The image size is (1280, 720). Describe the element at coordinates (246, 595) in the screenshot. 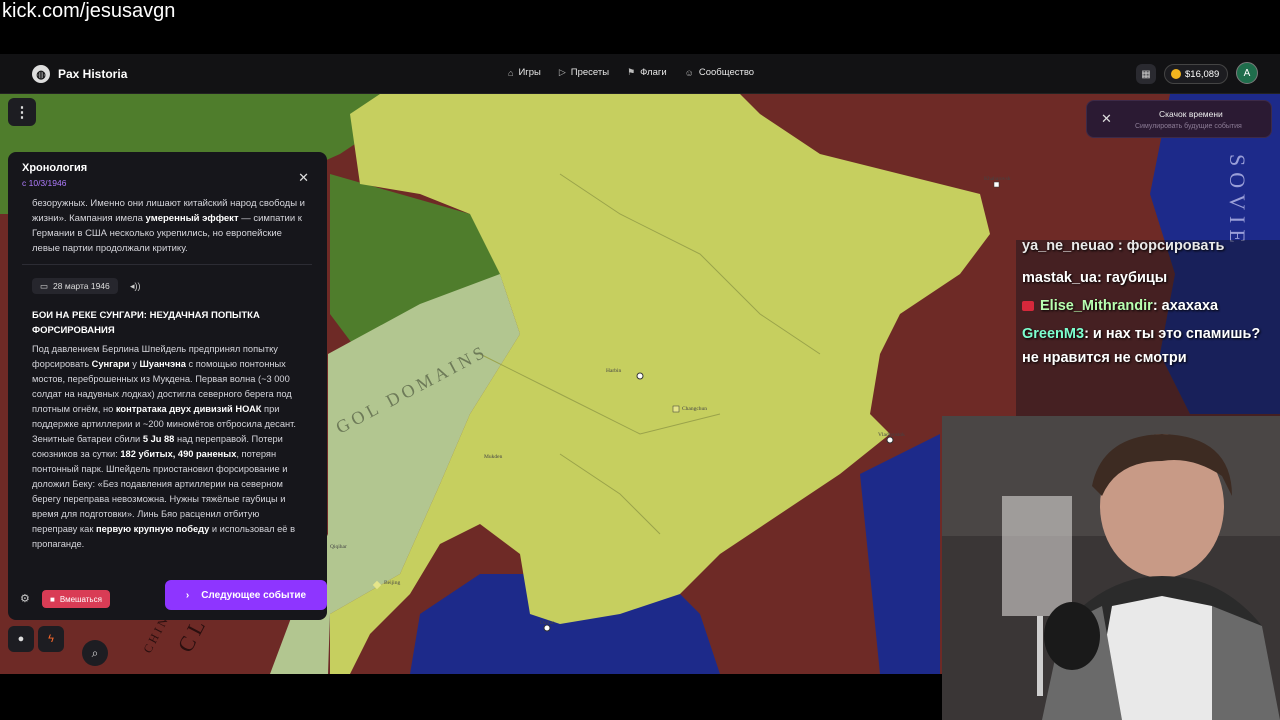

I see `next-event-button: › Следующее событие` at that location.